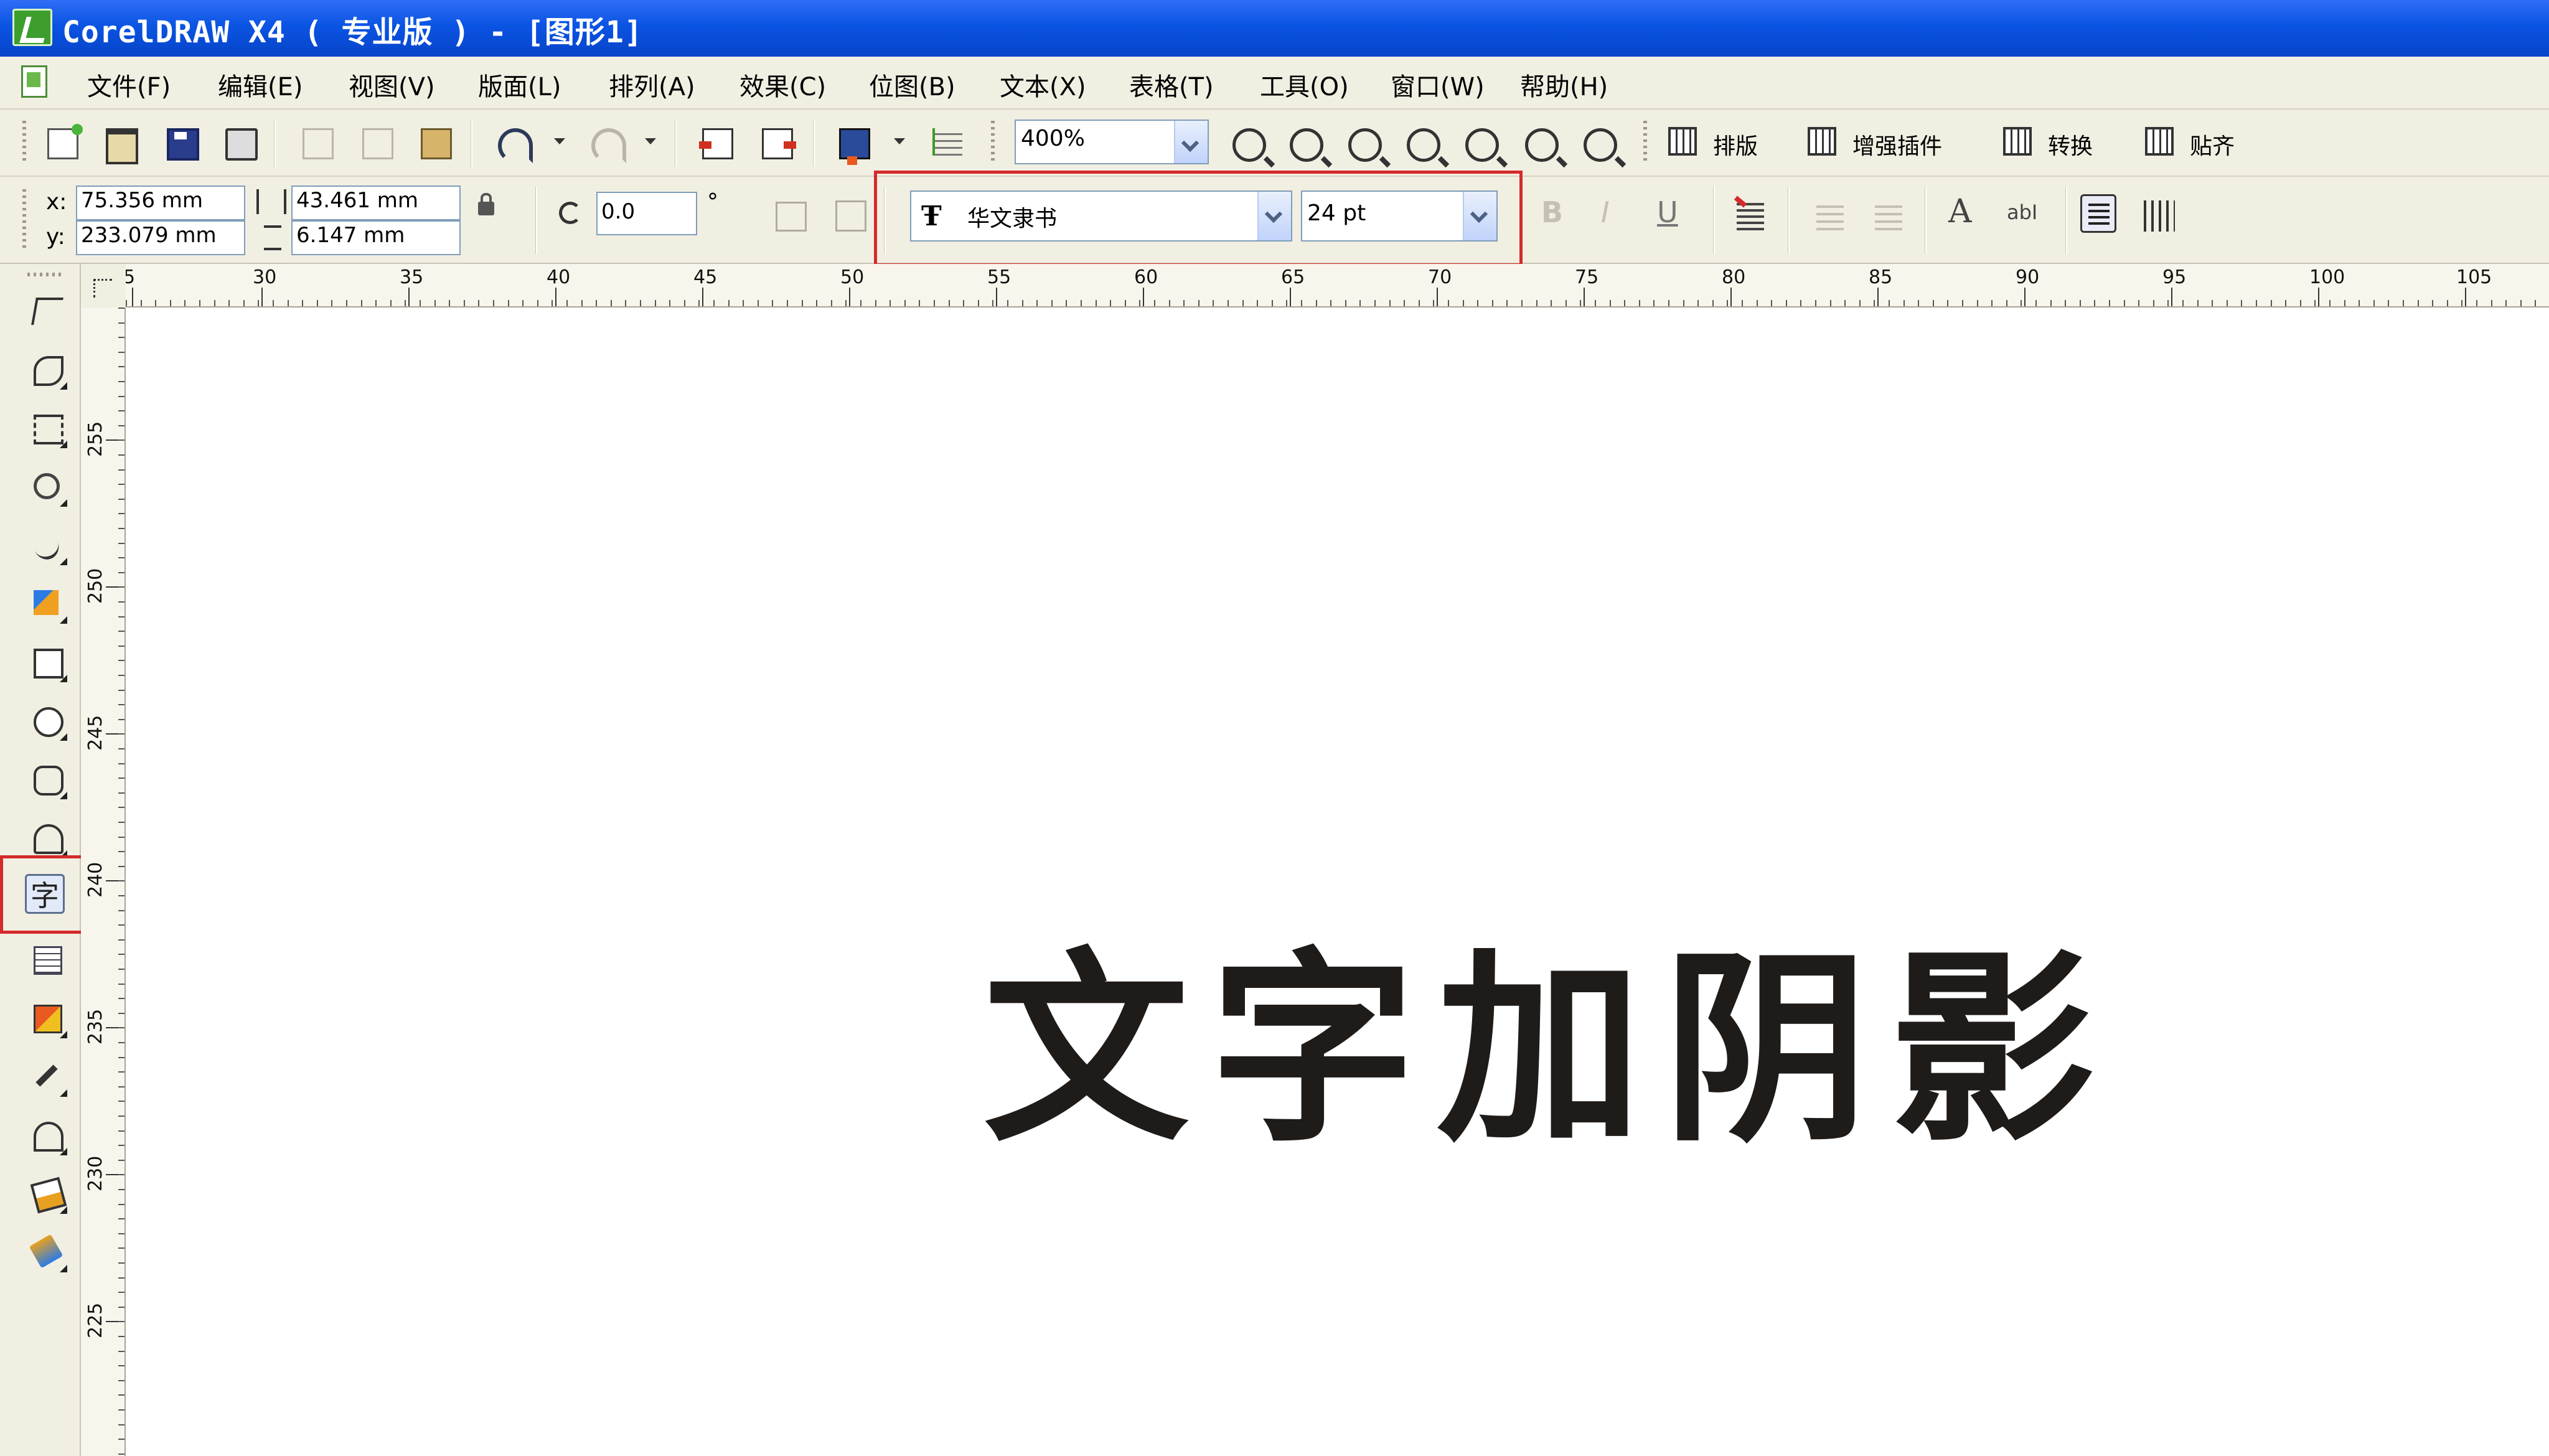  Describe the element at coordinates (1605, 212) in the screenshot. I see `italic-icon: I` at that location.